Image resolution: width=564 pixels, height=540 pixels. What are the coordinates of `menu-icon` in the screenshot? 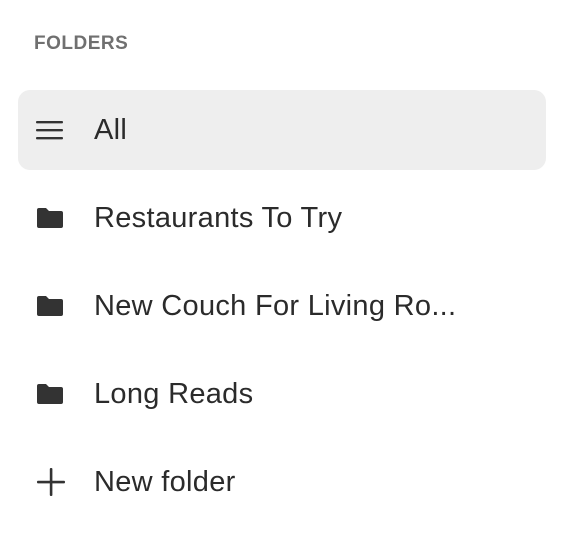 It's located at (51, 130).